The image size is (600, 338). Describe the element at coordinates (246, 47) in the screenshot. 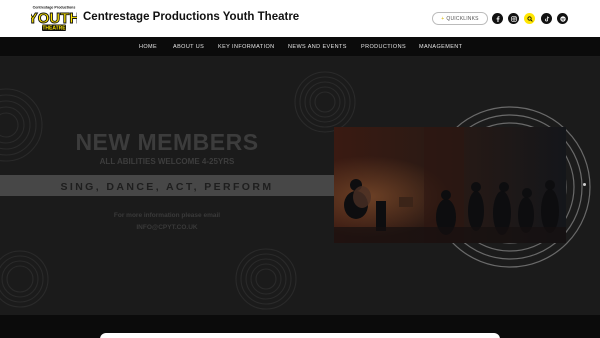

I see `nav-key-information: KEY INFORMATION` at that location.